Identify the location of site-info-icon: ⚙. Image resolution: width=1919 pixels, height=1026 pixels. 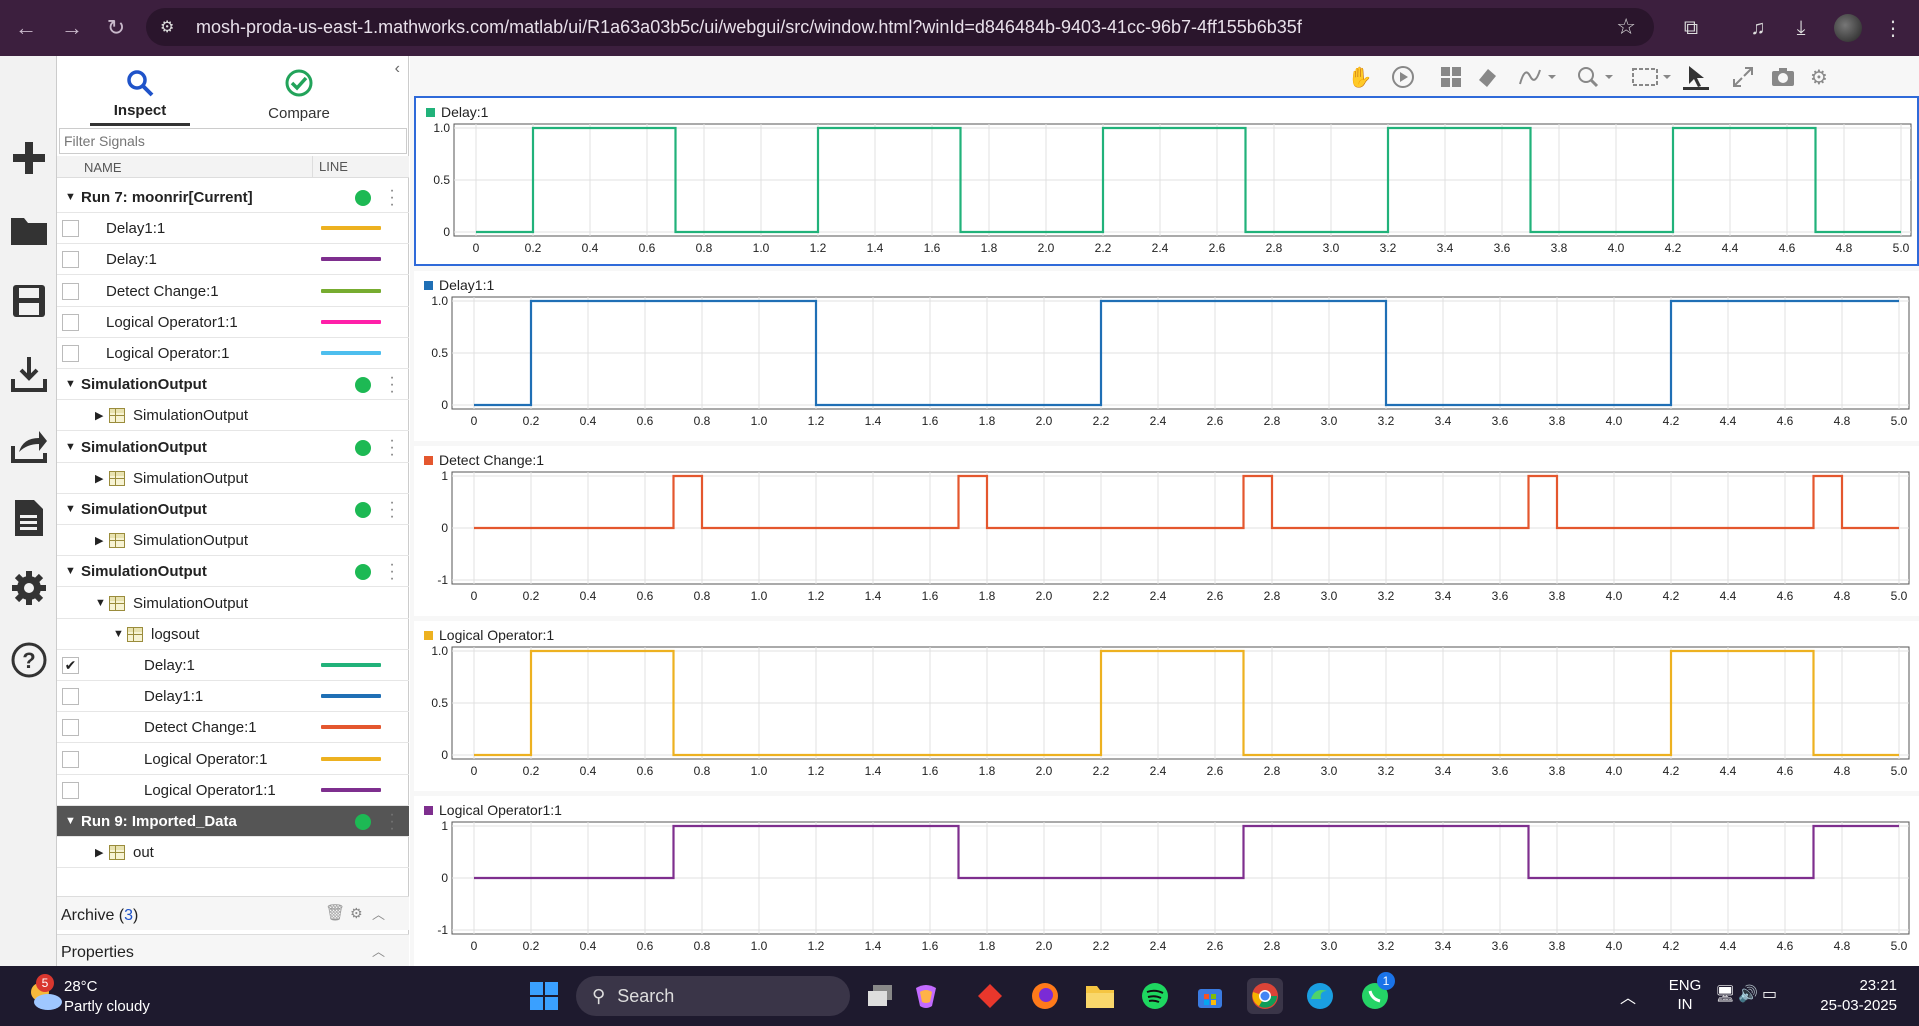
(173, 27).